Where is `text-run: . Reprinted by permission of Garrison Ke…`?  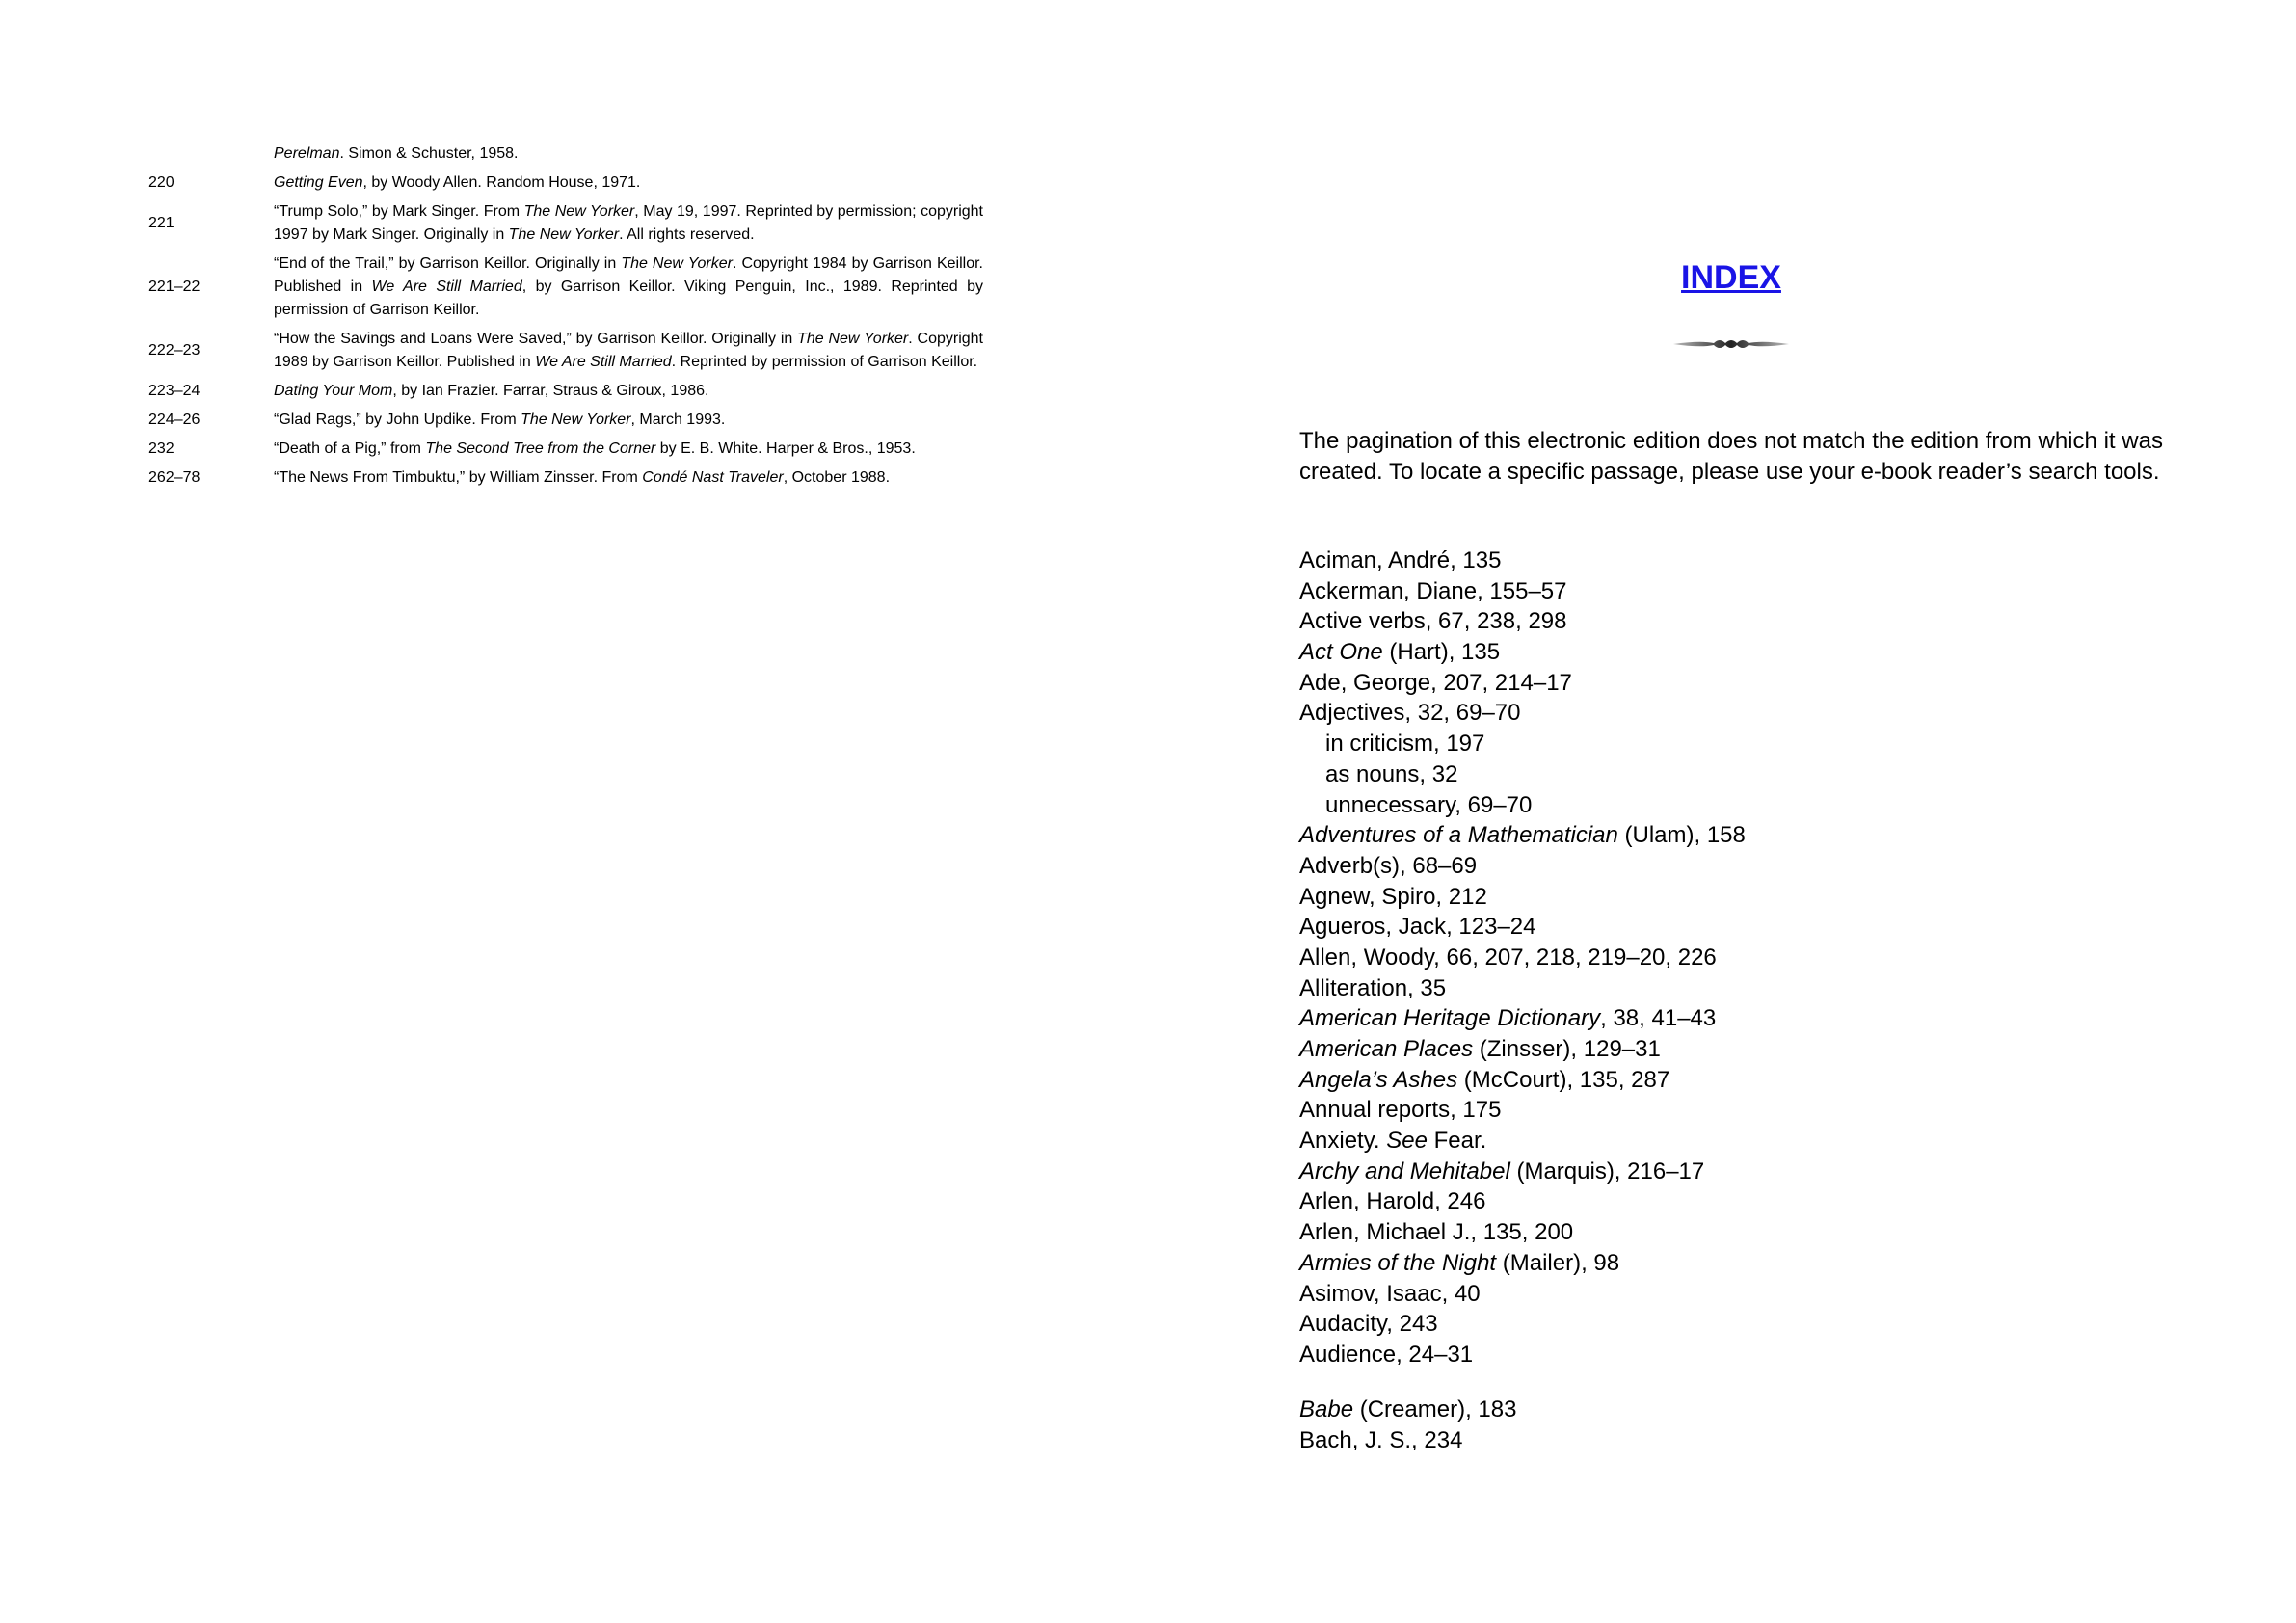 text-run: . Reprinted by permission of Garrison Ke… is located at coordinates (824, 362).